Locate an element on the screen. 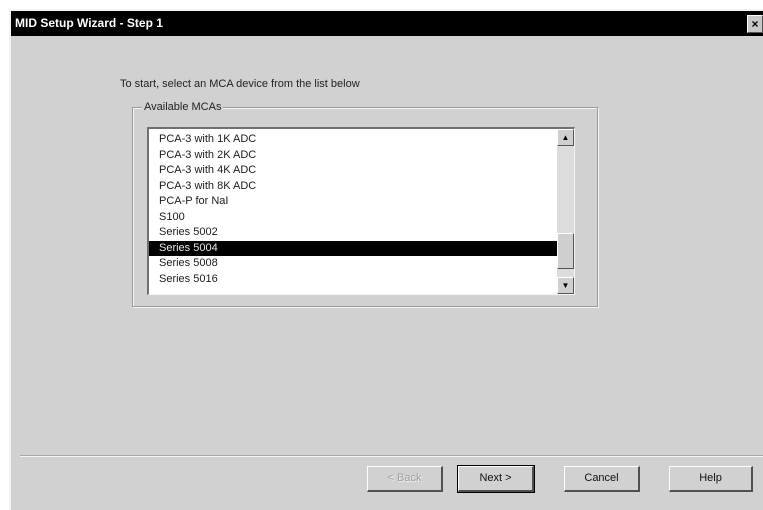 The image size is (763, 510). back-button: < Back is located at coordinates (405, 479).